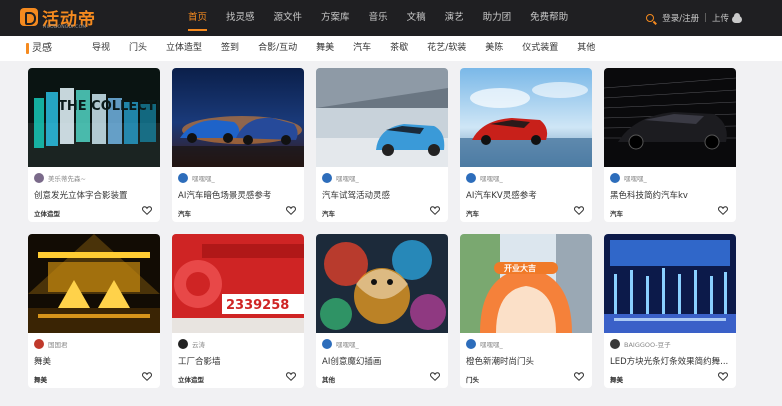 This screenshot has height=406, width=782. What do you see at coordinates (378, 18) in the screenshot?
I see `nav-item-music: 音乐` at bounding box center [378, 18].